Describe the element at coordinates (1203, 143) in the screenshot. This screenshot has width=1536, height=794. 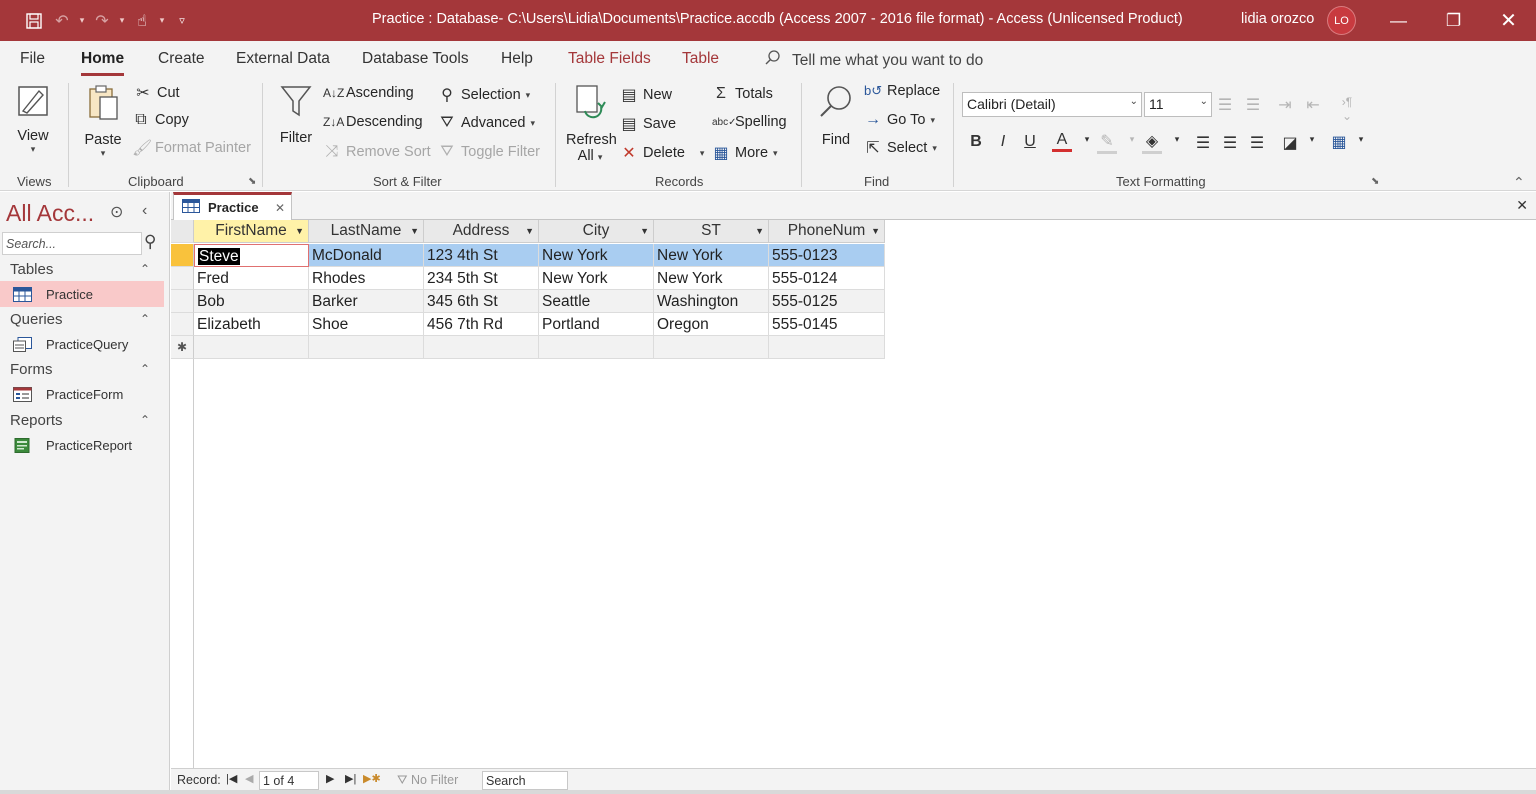
I see `align-left-icon: ☰` at that location.